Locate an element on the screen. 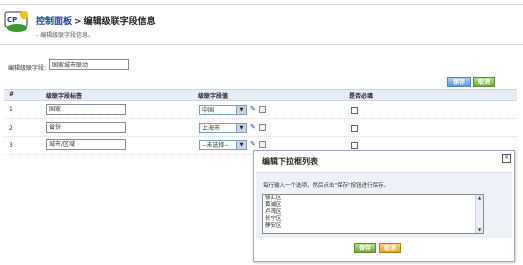 This screenshot has height=265, width=523. cascade-field-label: 编辑级联字段: is located at coordinates (27, 68).